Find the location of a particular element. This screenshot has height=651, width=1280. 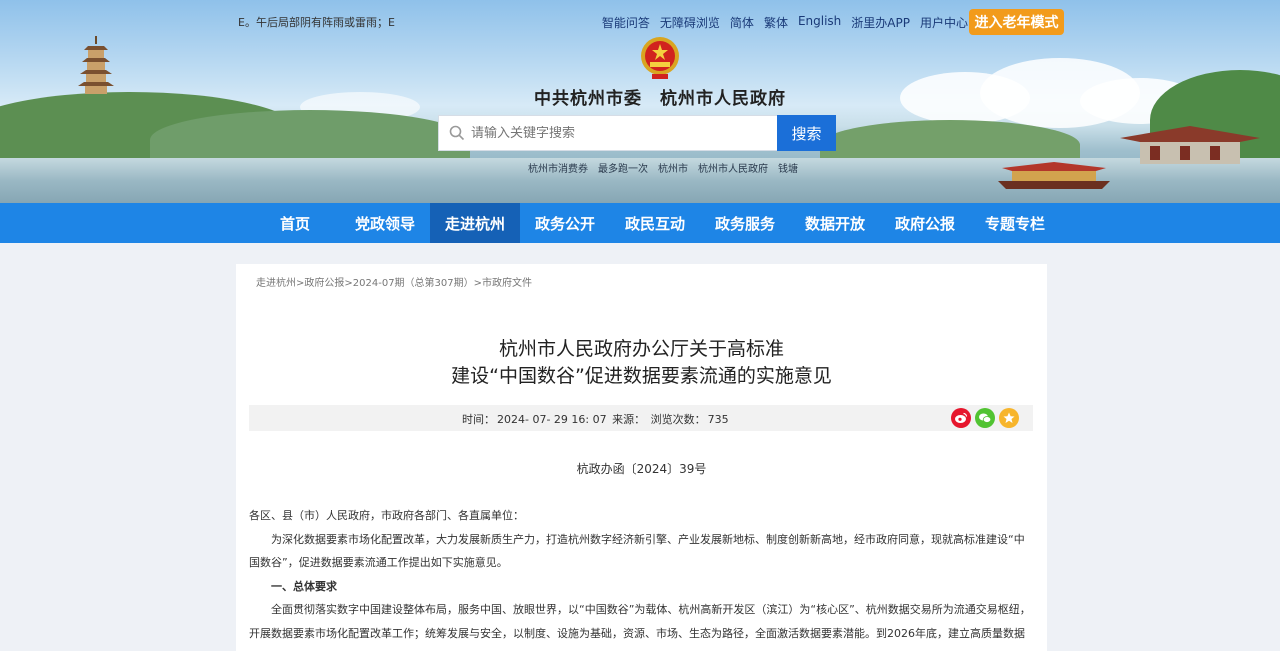

article-title: 杭州市人民政府办公厅关于高标准 建设“中国数谷”促进数据要素流通的实施意见 is located at coordinates (641, 363).